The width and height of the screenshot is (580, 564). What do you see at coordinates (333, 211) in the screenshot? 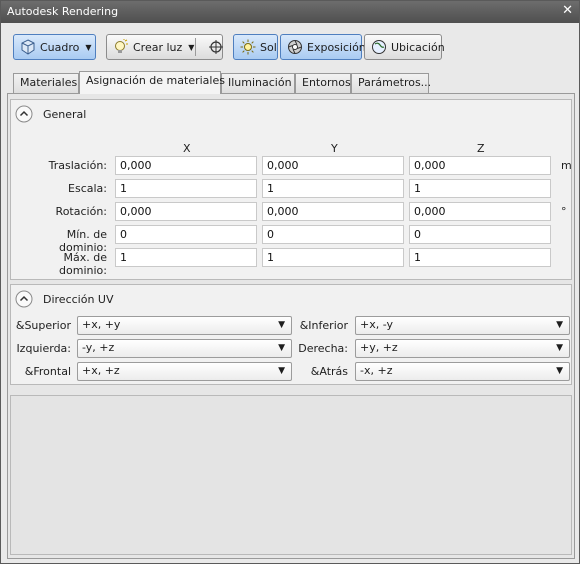
I see `rotation-y-input` at bounding box center [333, 211].